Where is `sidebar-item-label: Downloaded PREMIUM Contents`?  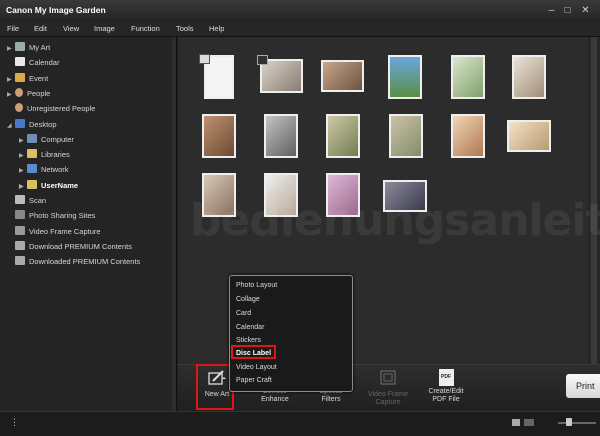 sidebar-item-label: Downloaded PREMIUM Contents is located at coordinates (85, 261).